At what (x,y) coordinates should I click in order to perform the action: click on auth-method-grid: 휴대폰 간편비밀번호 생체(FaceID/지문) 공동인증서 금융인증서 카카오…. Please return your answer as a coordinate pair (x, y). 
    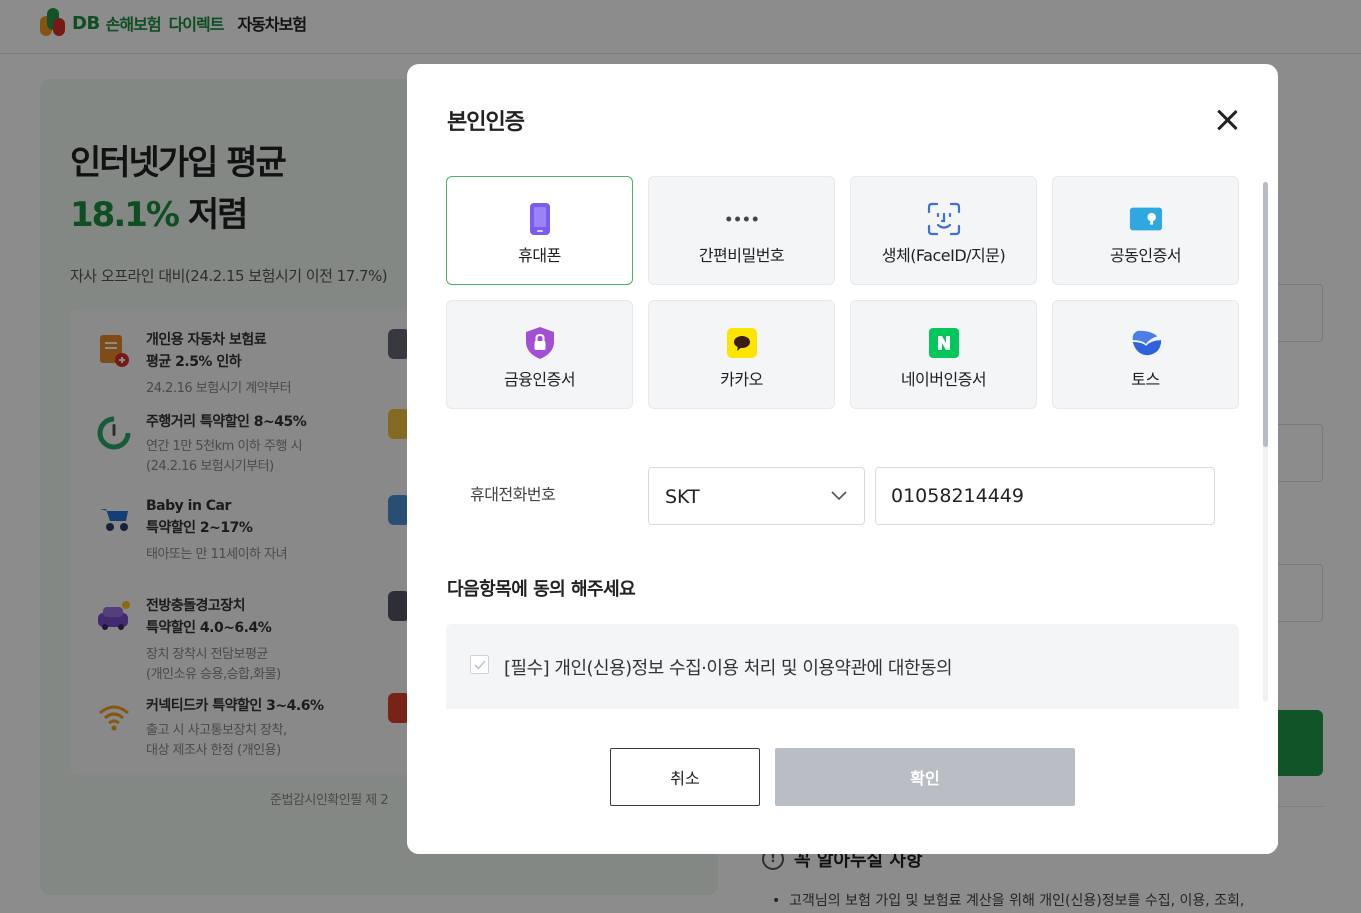
    Looking at the image, I should click on (842, 292).